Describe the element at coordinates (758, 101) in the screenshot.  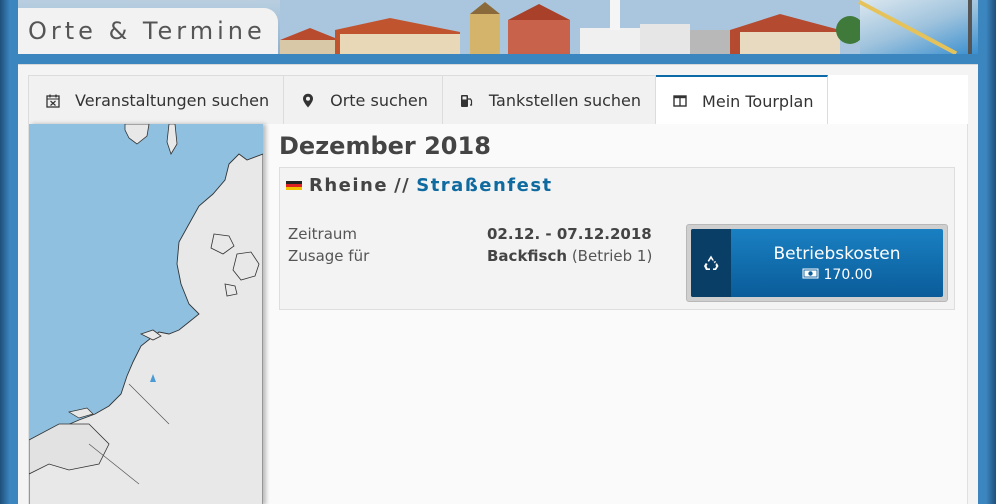
I see `tab-label: Mein Tourplan` at that location.